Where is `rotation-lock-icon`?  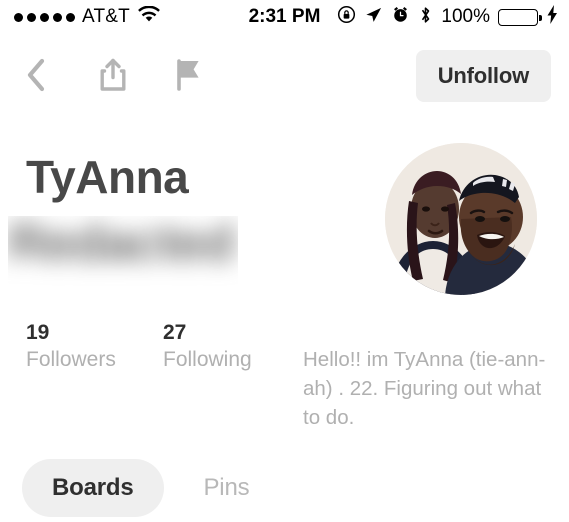 rotation-lock-icon is located at coordinates (346, 17).